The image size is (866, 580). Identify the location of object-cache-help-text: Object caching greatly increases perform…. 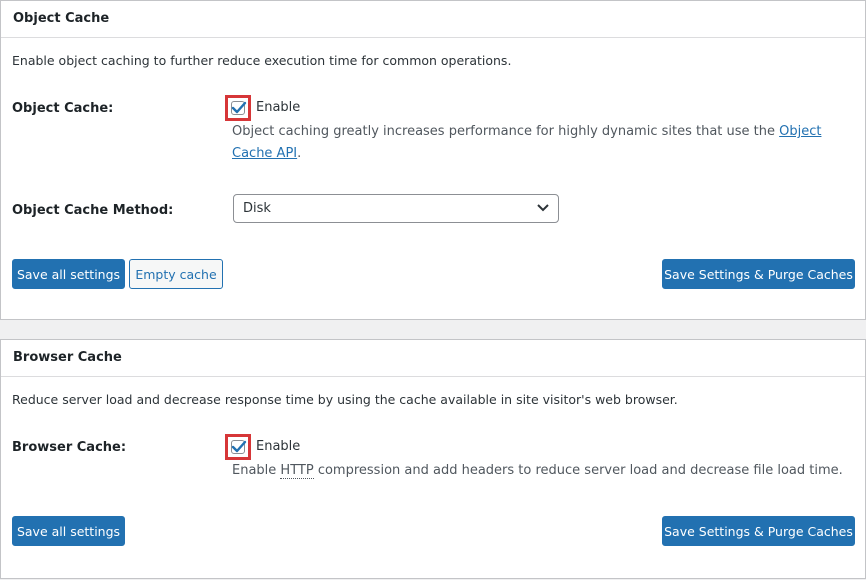
(506, 131).